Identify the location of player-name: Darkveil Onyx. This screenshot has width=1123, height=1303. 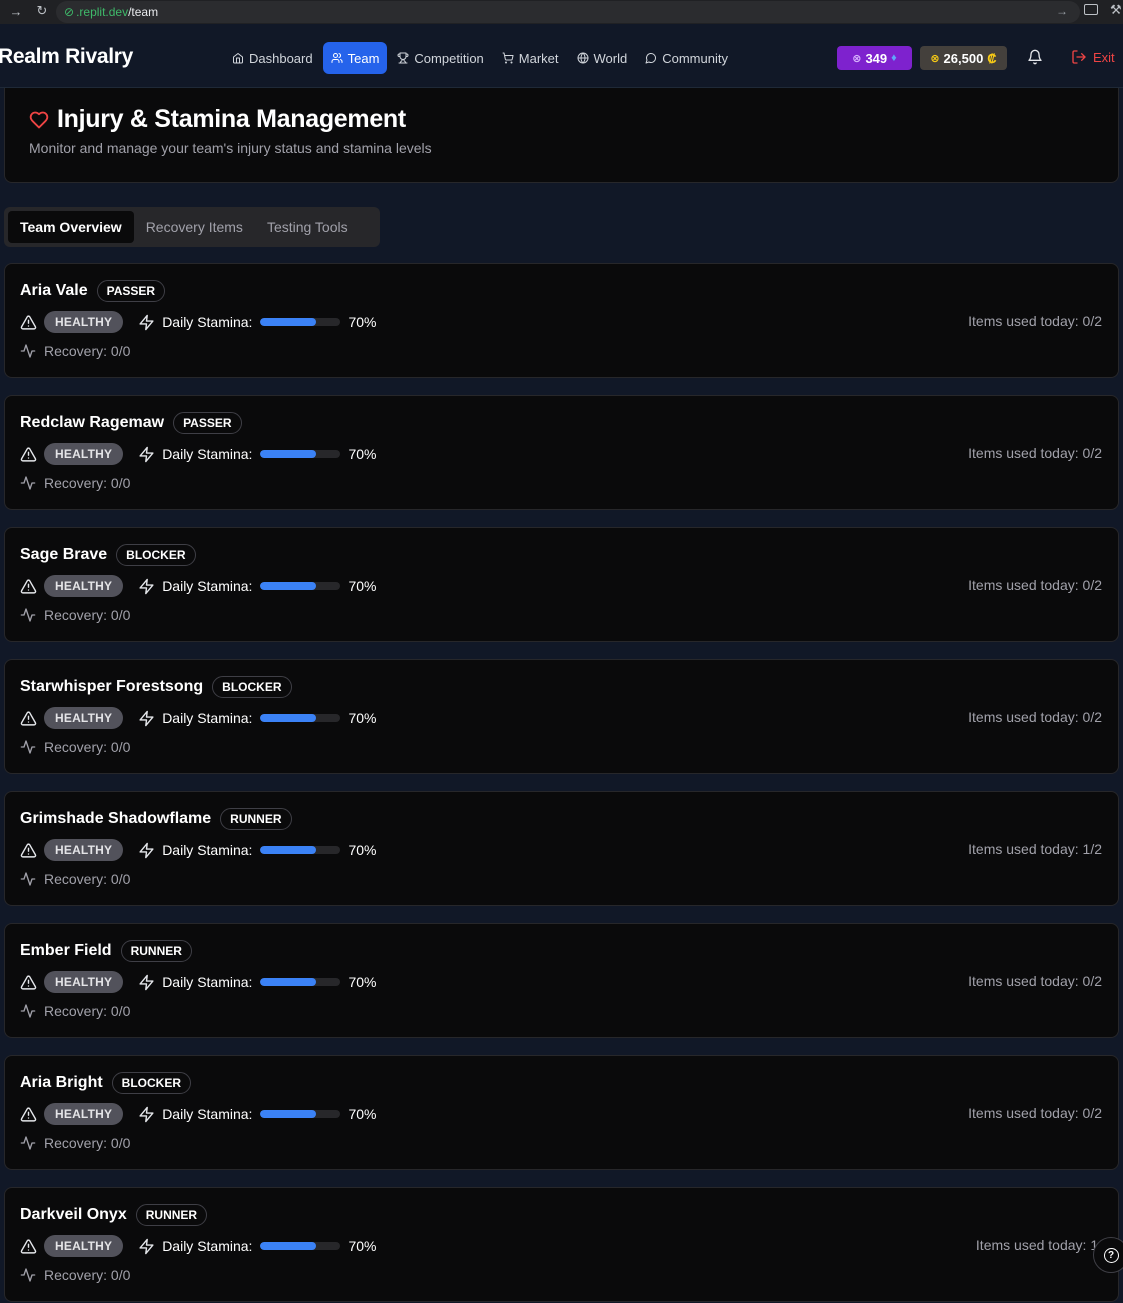
(73, 1214).